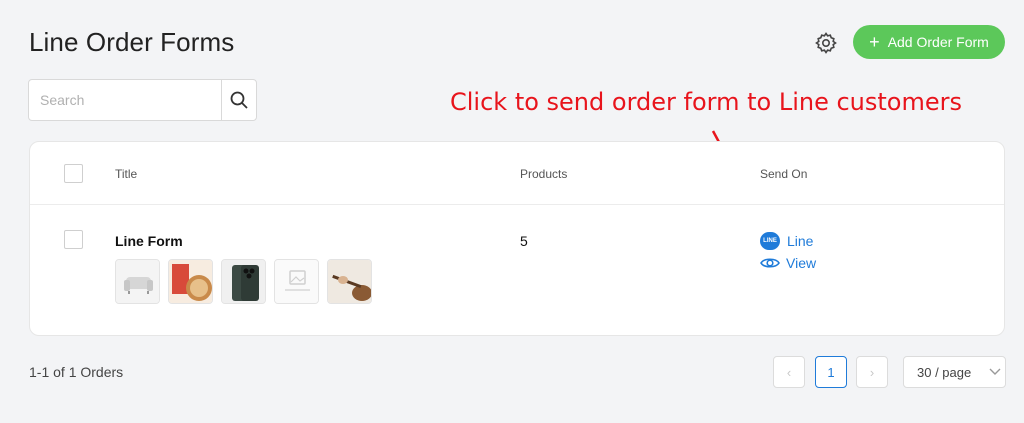 Image resolution: width=1024 pixels, height=423 pixels. Describe the element at coordinates (874, 42) in the screenshot. I see `plus-icon: +` at that location.